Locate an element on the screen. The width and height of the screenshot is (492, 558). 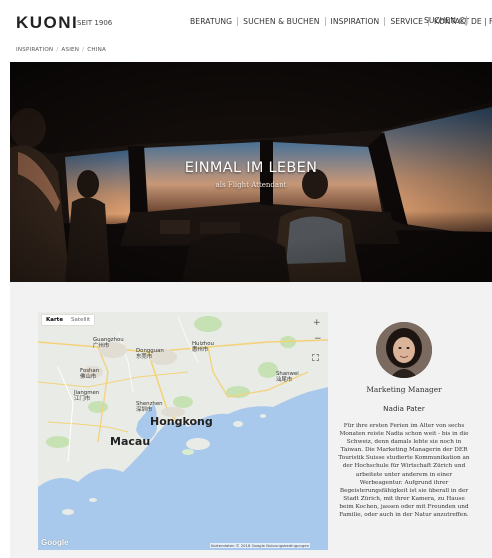
search-label: SUCHEN is located at coordinates (440, 20).